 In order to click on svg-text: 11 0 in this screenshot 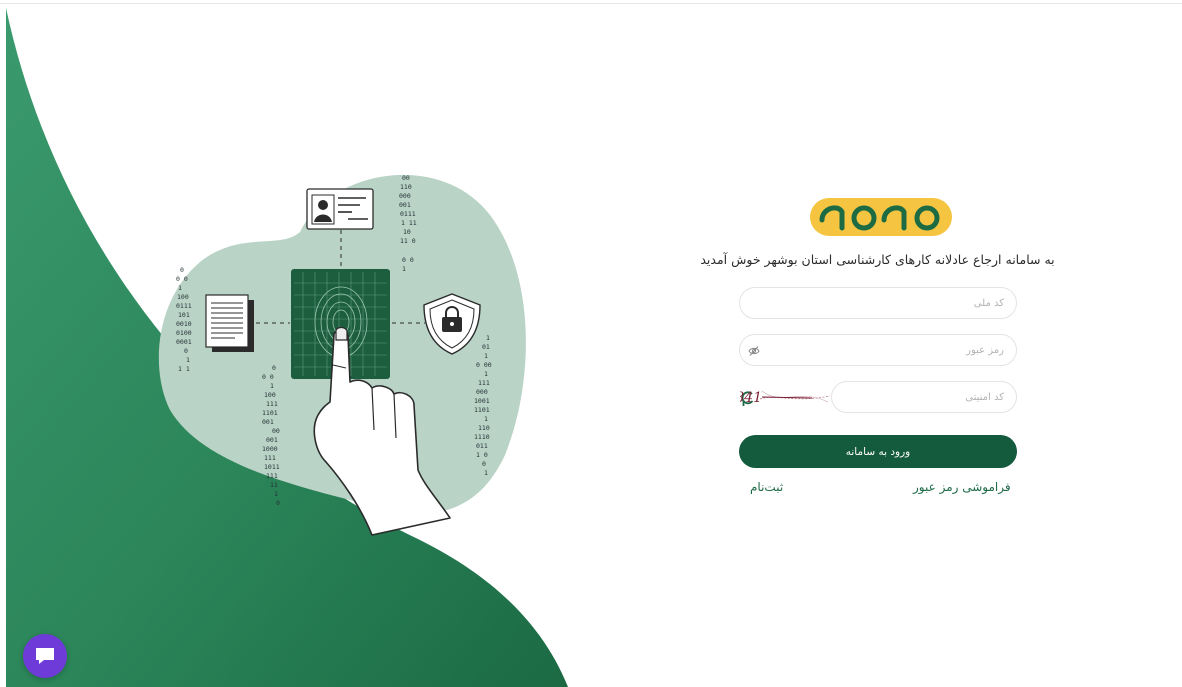, I will do `click(408, 241)`.